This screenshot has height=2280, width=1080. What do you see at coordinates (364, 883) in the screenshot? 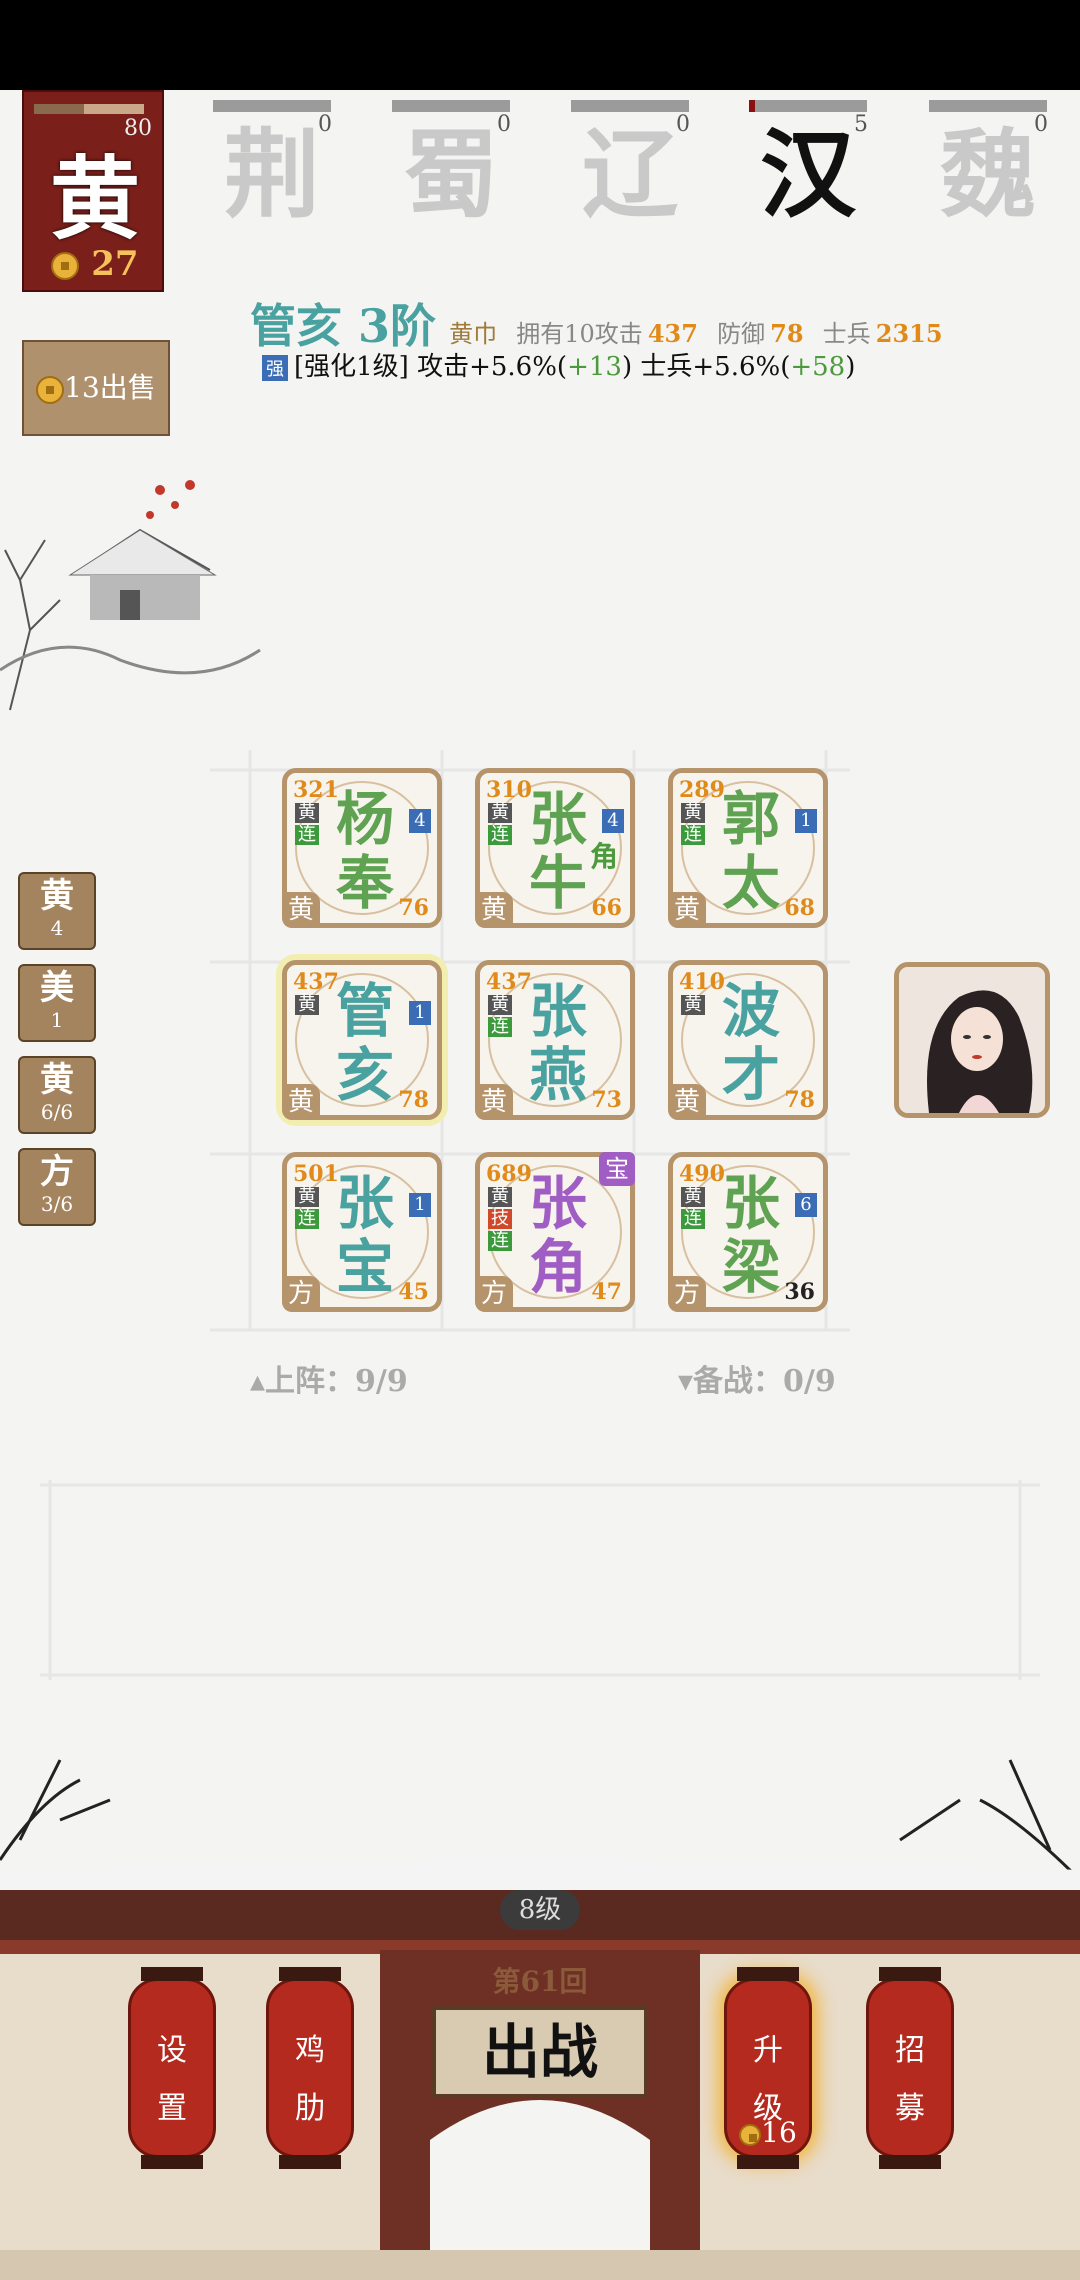
I see `card-name-2: 奉` at bounding box center [364, 883].